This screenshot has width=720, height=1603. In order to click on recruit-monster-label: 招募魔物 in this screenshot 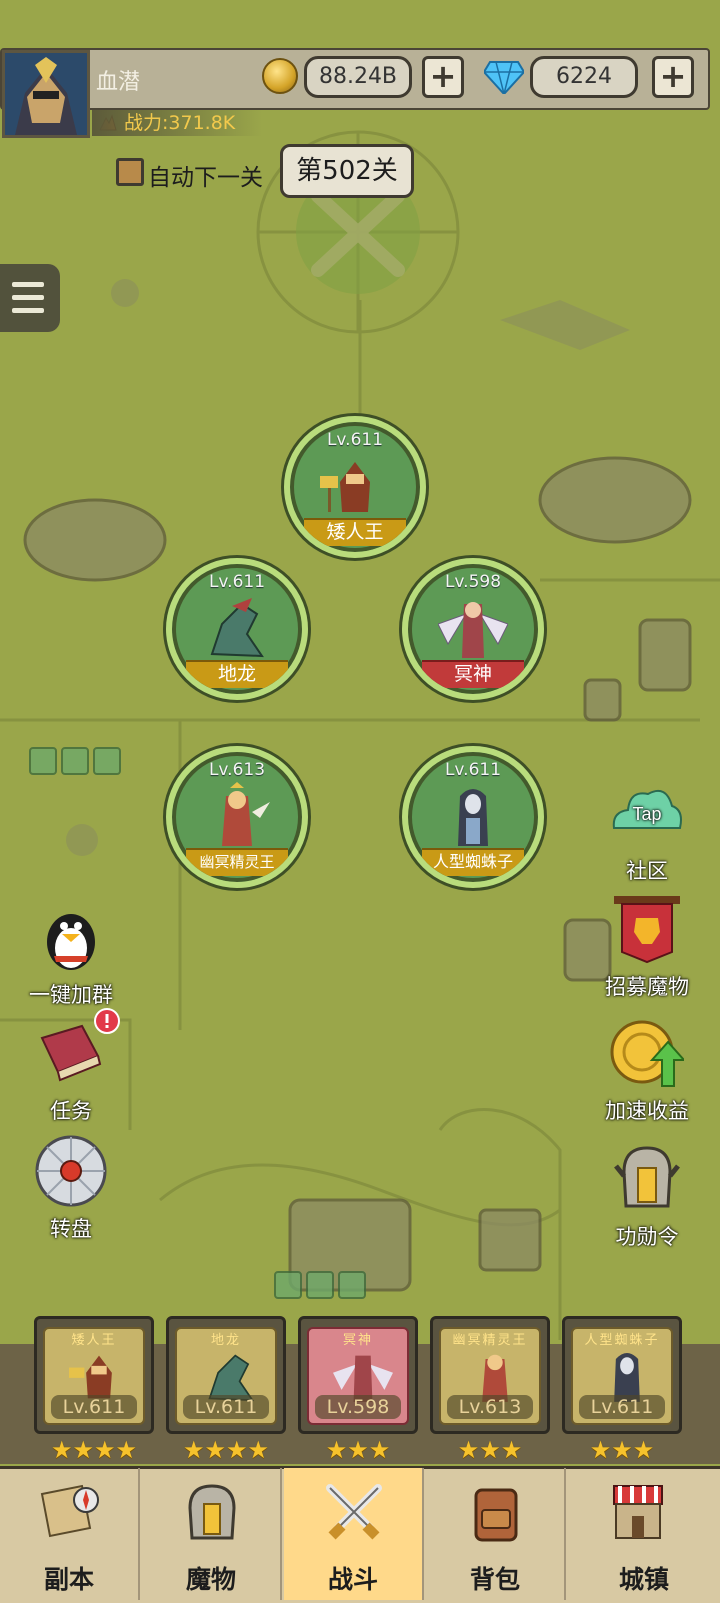, I will do `click(647, 987)`.